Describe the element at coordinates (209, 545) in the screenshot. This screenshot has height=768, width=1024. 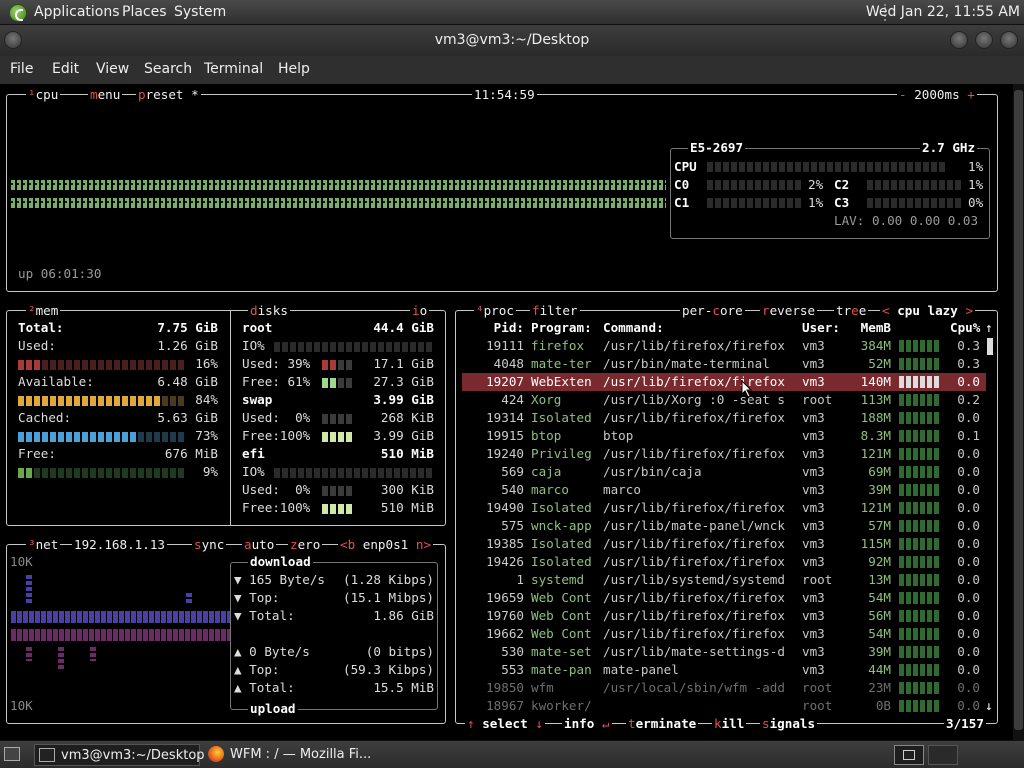
I see `net-sync-toggle: sync` at that location.